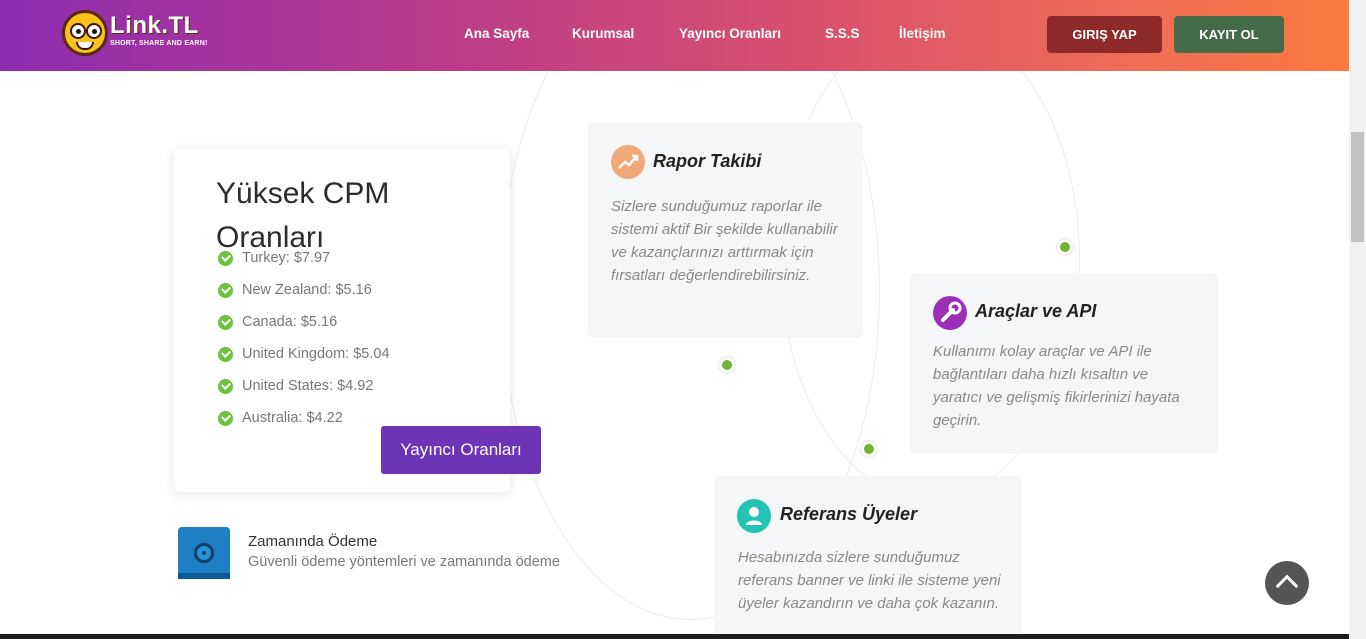  I want to click on wrench-icon, so click(950, 313).